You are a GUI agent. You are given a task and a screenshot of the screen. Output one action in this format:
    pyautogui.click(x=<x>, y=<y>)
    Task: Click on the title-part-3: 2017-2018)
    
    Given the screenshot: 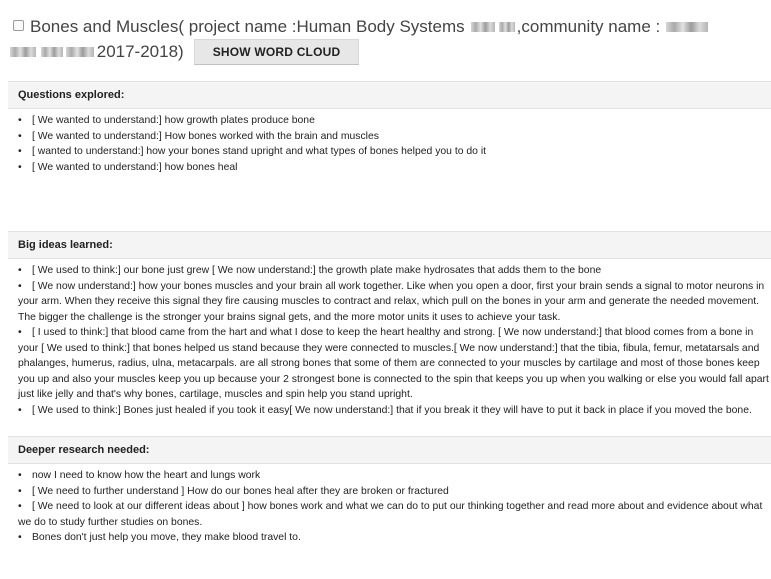 What is the action you would take?
    pyautogui.click(x=140, y=51)
    